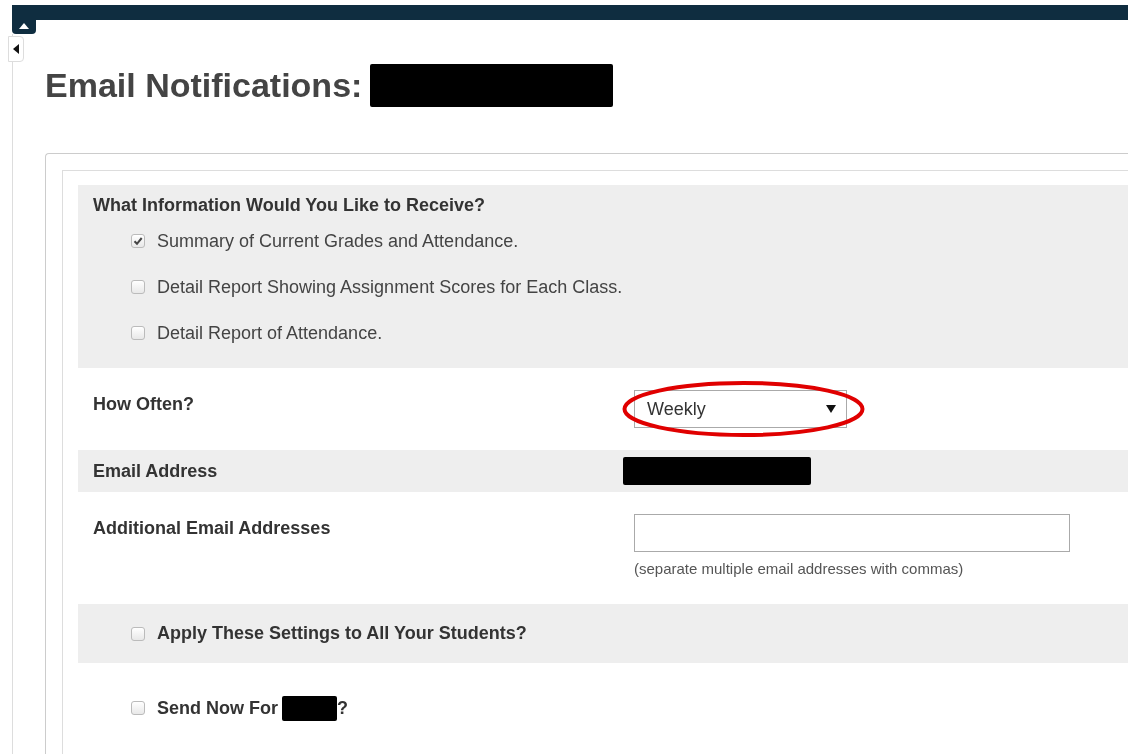 This screenshot has height=754, width=1128. What do you see at coordinates (217, 708) in the screenshot?
I see `checkbox-label: Send Now For` at bounding box center [217, 708].